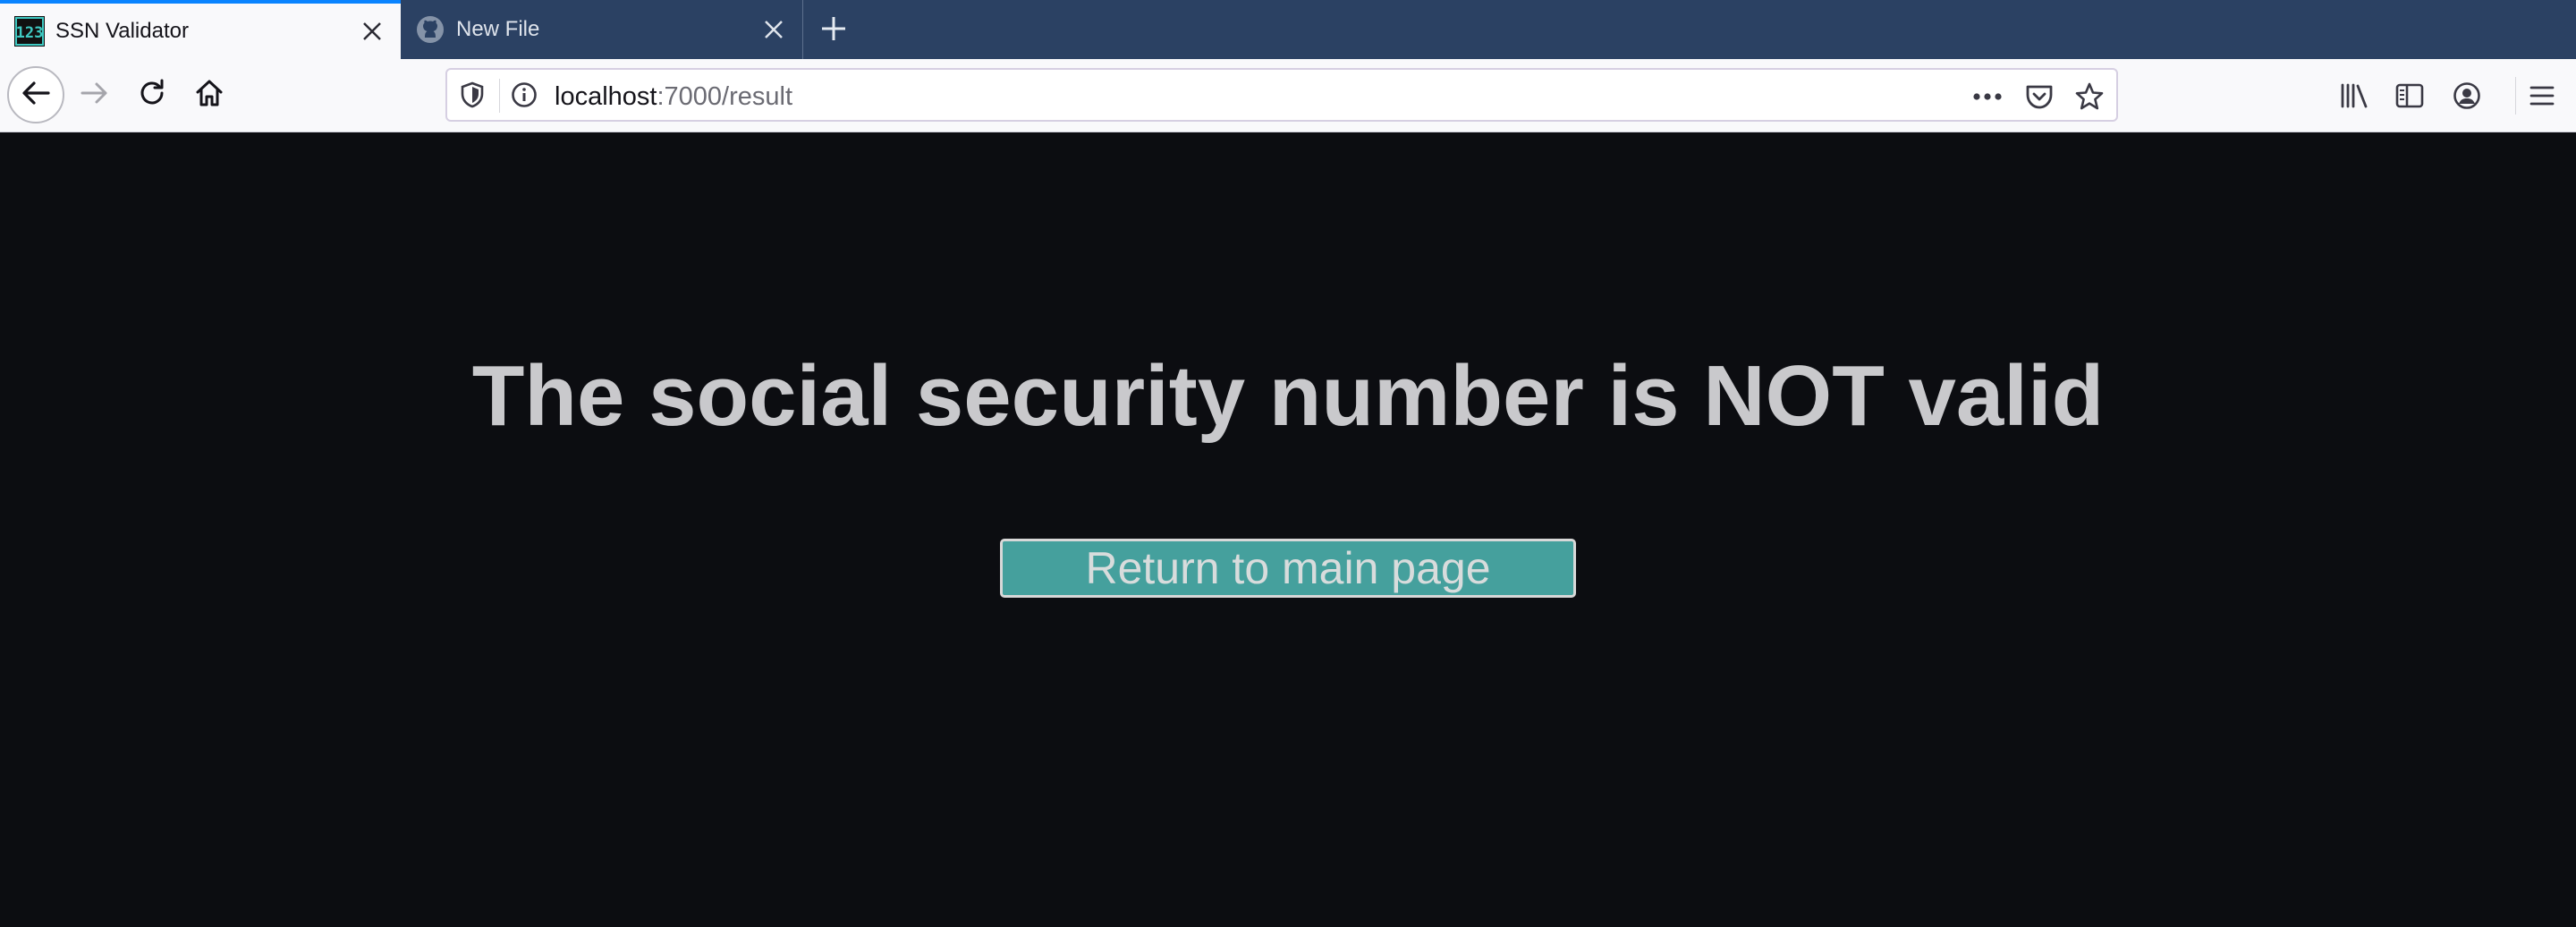 The height and width of the screenshot is (927, 2576). I want to click on tab-ssn-validator: 123 SSN Validator, so click(200, 30).